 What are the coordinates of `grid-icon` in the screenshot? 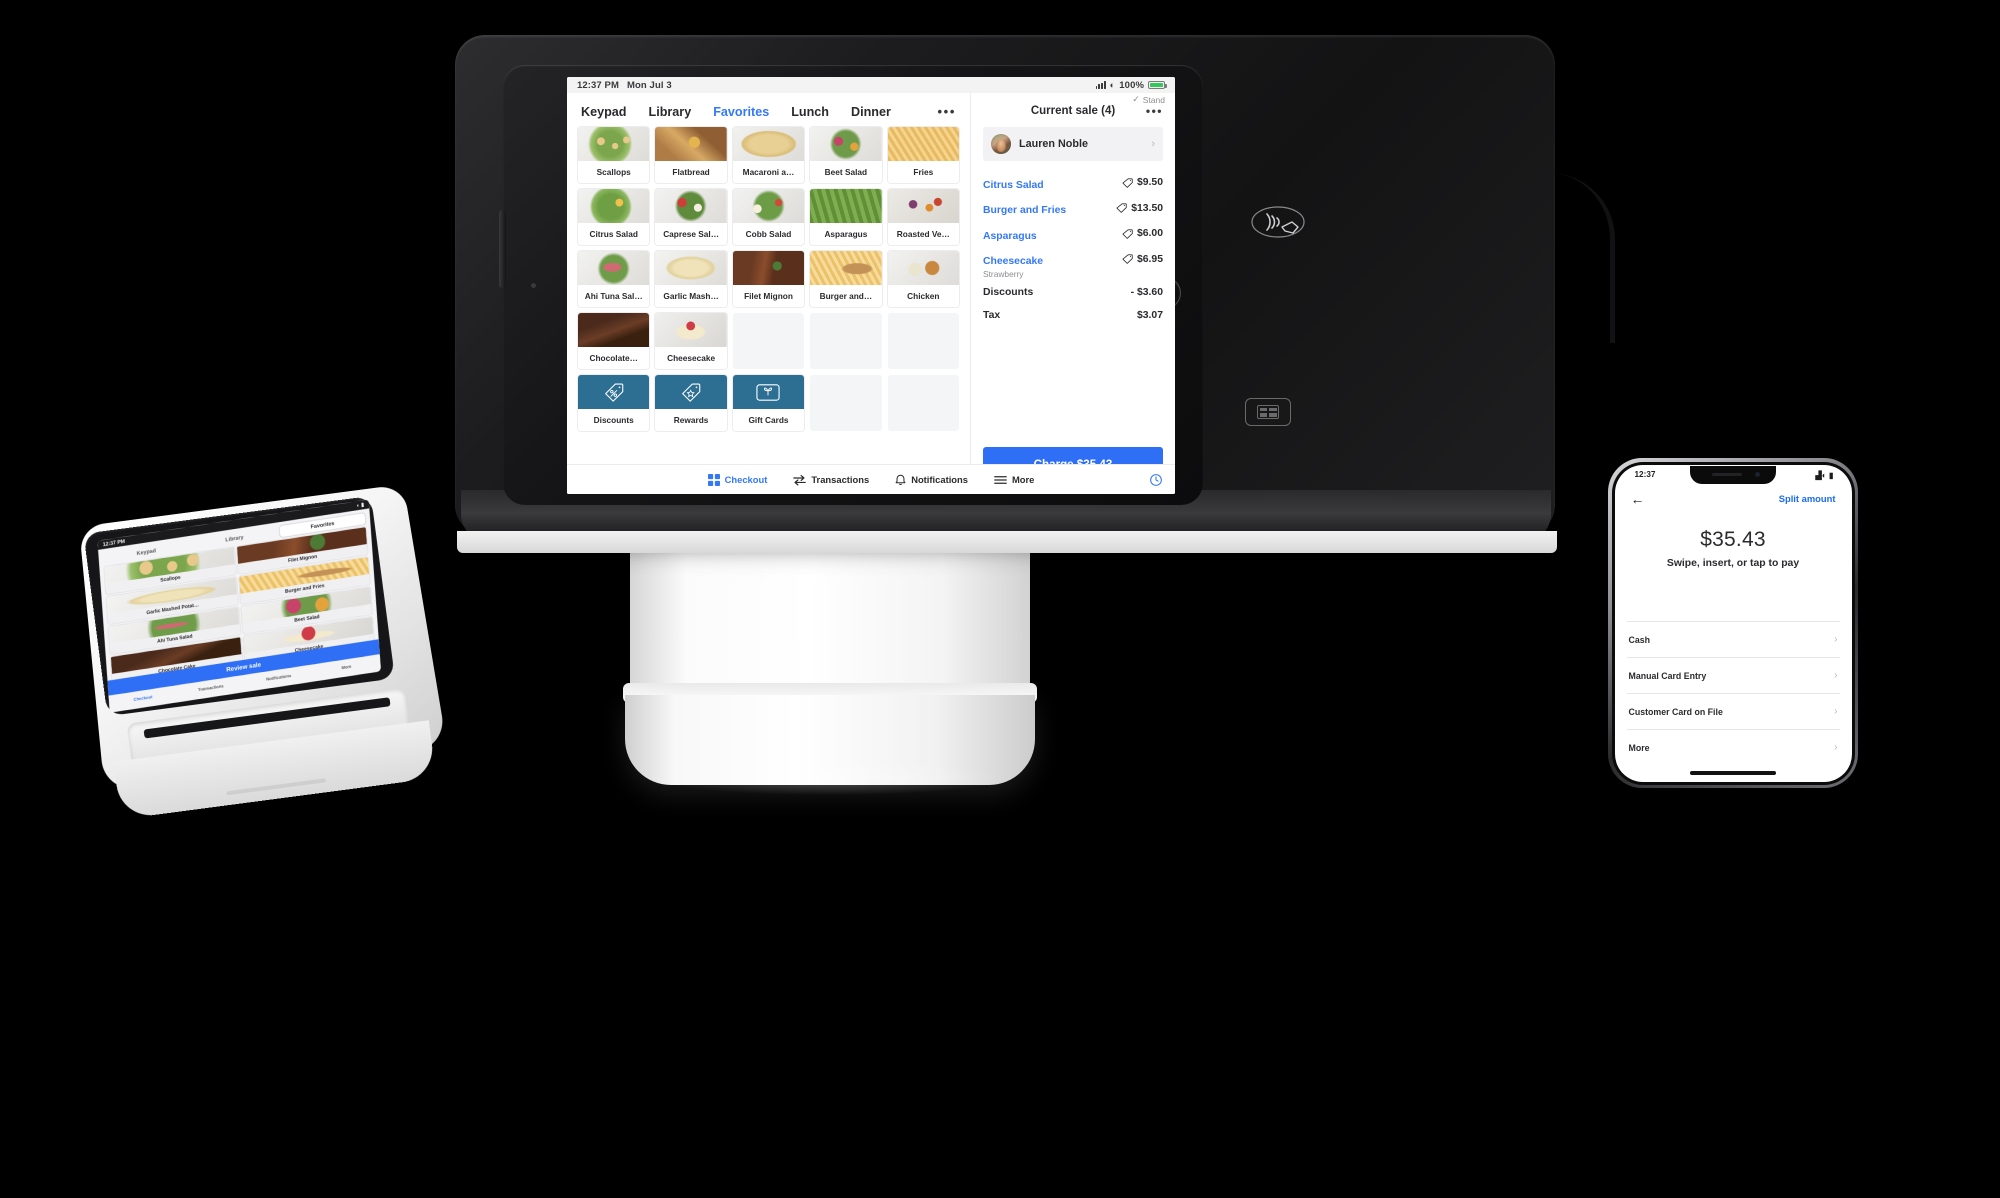 It's located at (713, 479).